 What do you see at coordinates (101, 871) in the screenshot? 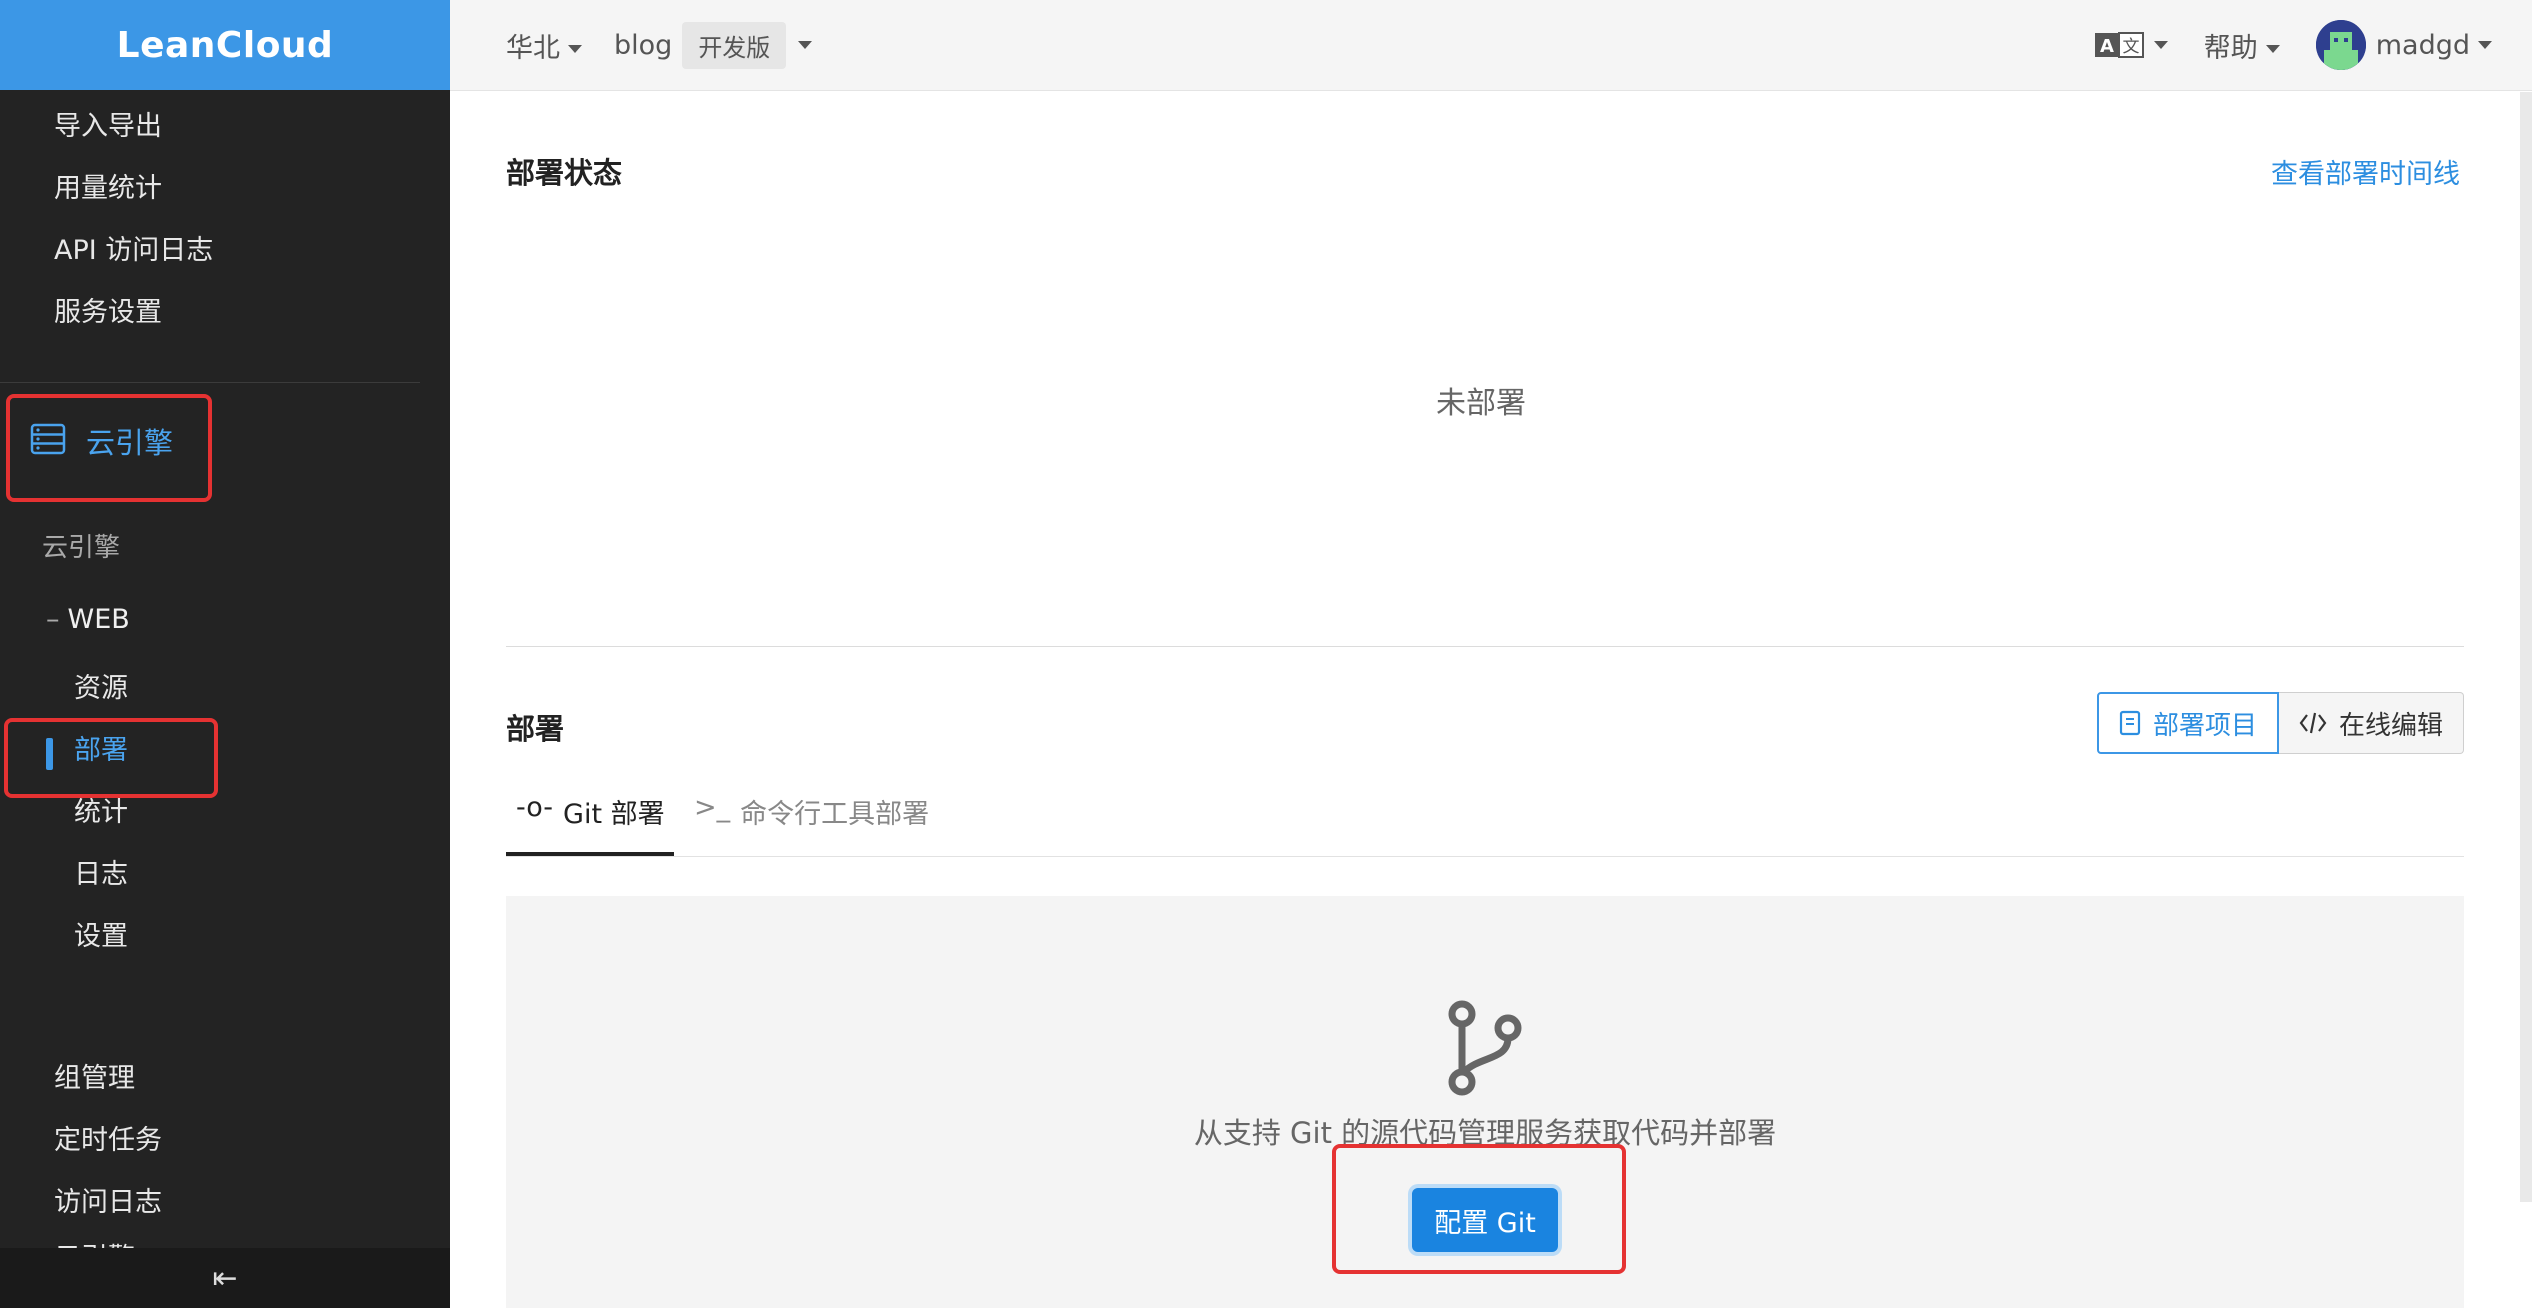
I see `sidebar-item-logs: 日志` at bounding box center [101, 871].